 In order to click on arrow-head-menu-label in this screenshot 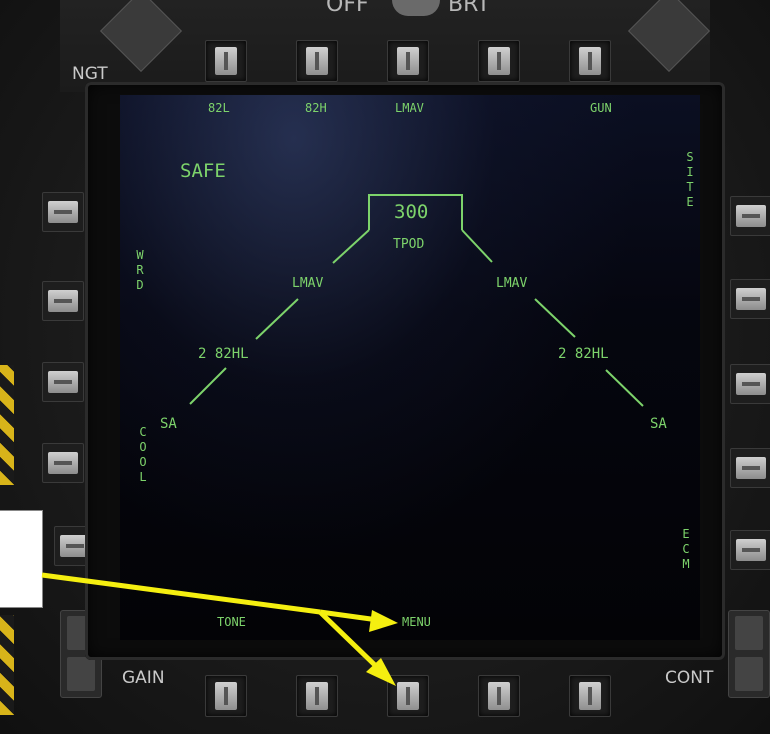, I will do `click(383, 621)`.